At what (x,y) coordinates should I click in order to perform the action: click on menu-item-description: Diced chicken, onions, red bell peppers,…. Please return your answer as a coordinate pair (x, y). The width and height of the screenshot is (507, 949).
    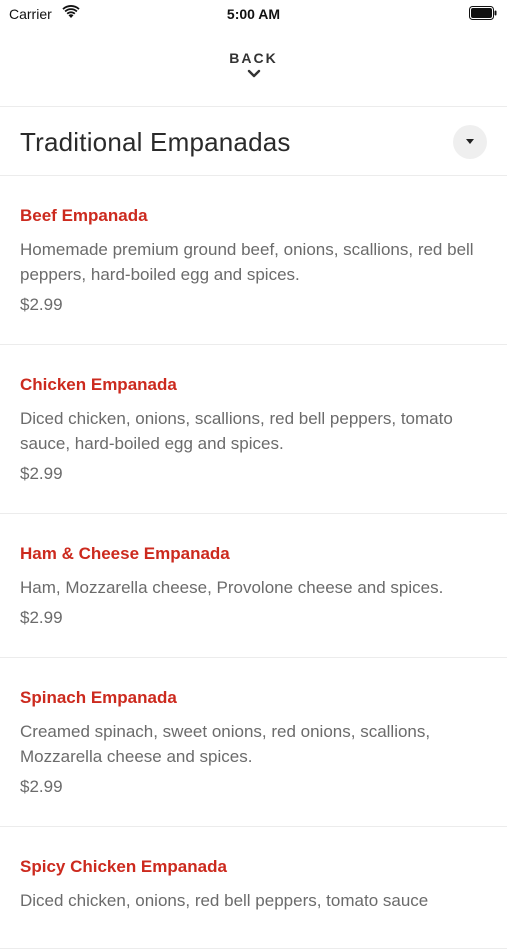
    Looking at the image, I should click on (224, 900).